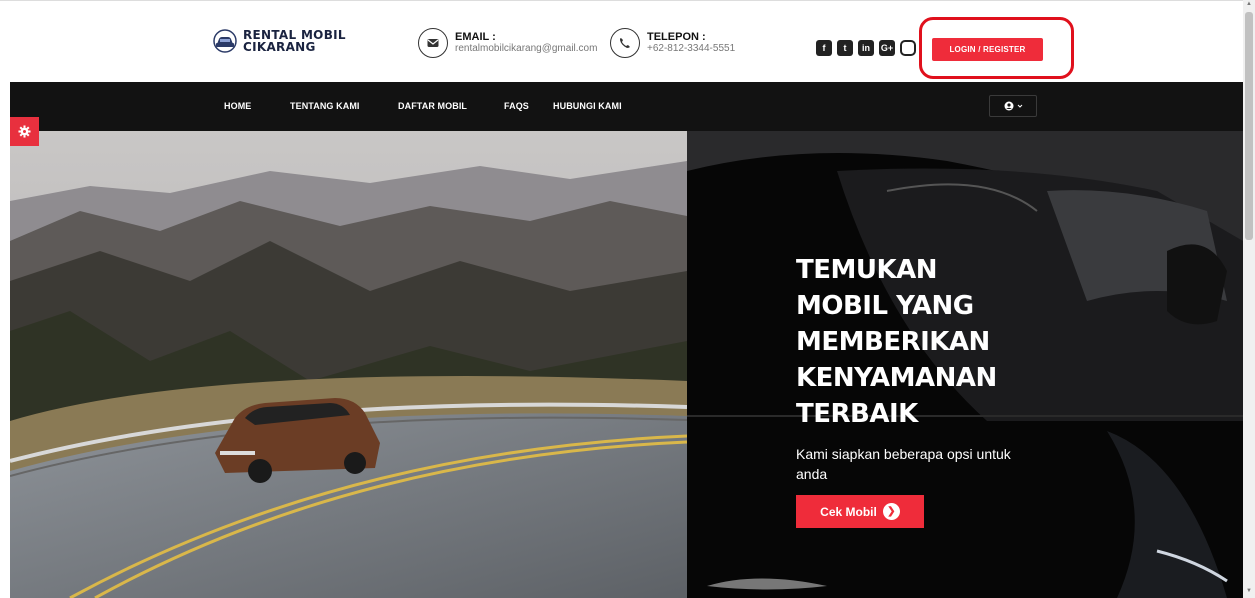 This screenshot has height=598, width=1255. Describe the element at coordinates (896, 378) in the screenshot. I see `hero-title-line: KENYAMANAN` at that location.